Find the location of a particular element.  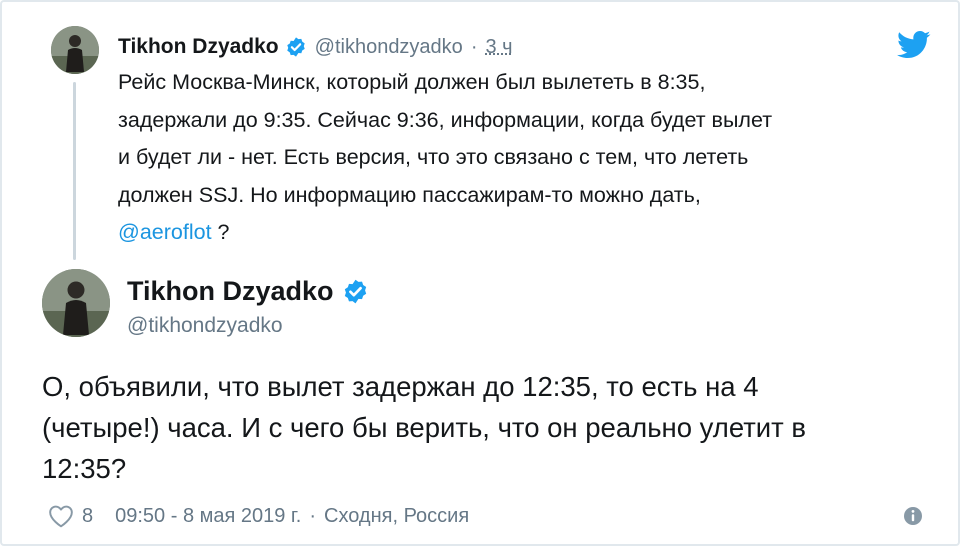

tweet-location: Сходня, Россия is located at coordinates (396, 516).